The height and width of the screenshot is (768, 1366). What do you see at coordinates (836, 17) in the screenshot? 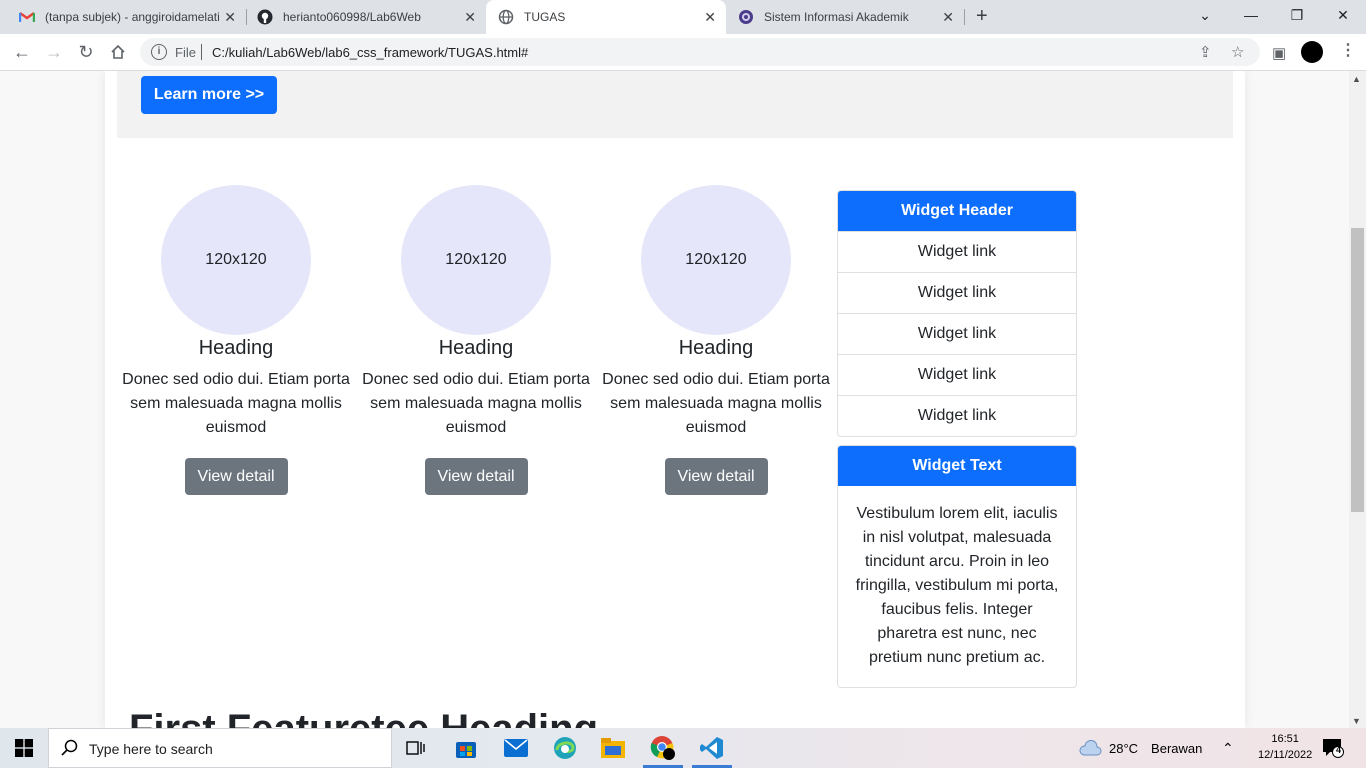
I see `tab-title: Sistem Informasi Akademik` at bounding box center [836, 17].